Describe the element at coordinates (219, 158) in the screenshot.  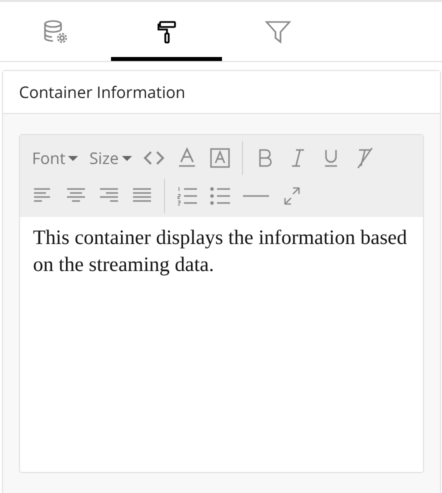
I see `background-color-icon` at that location.